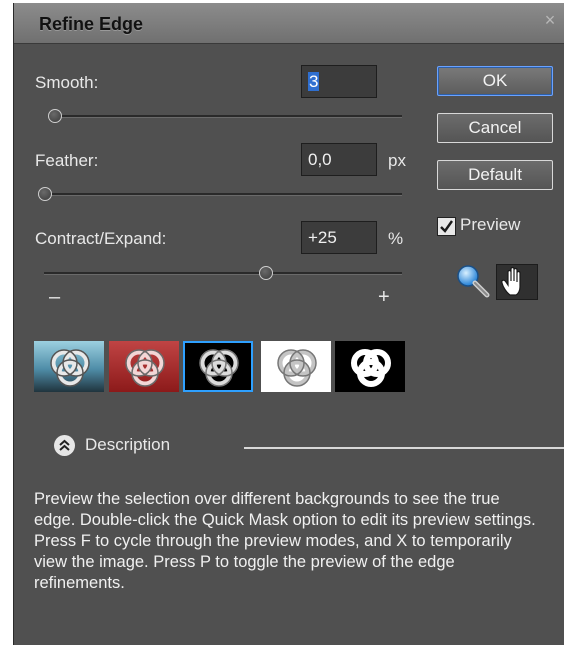 The image size is (564, 645). I want to click on checkmark-icon, so click(446, 226).